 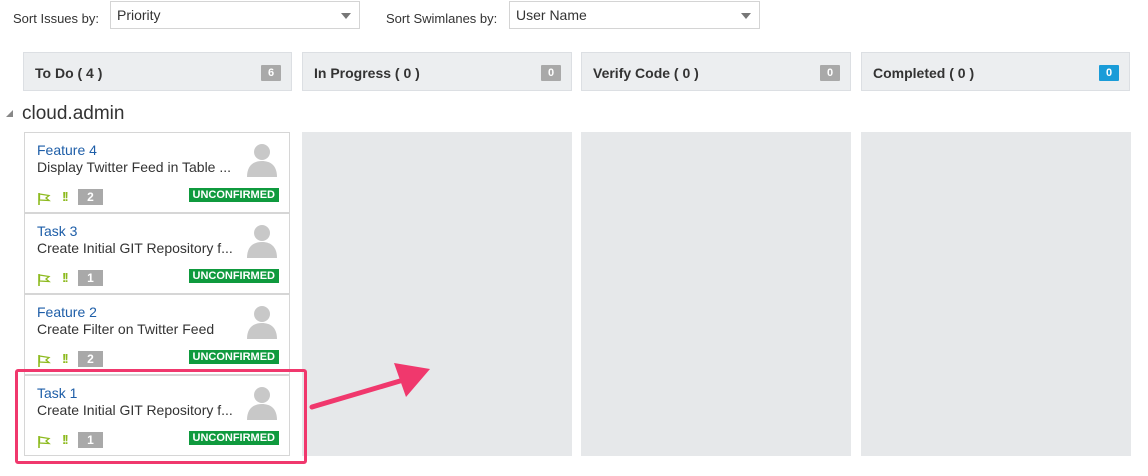 What do you see at coordinates (67, 150) in the screenshot?
I see `issue-id-link: Feature 4` at bounding box center [67, 150].